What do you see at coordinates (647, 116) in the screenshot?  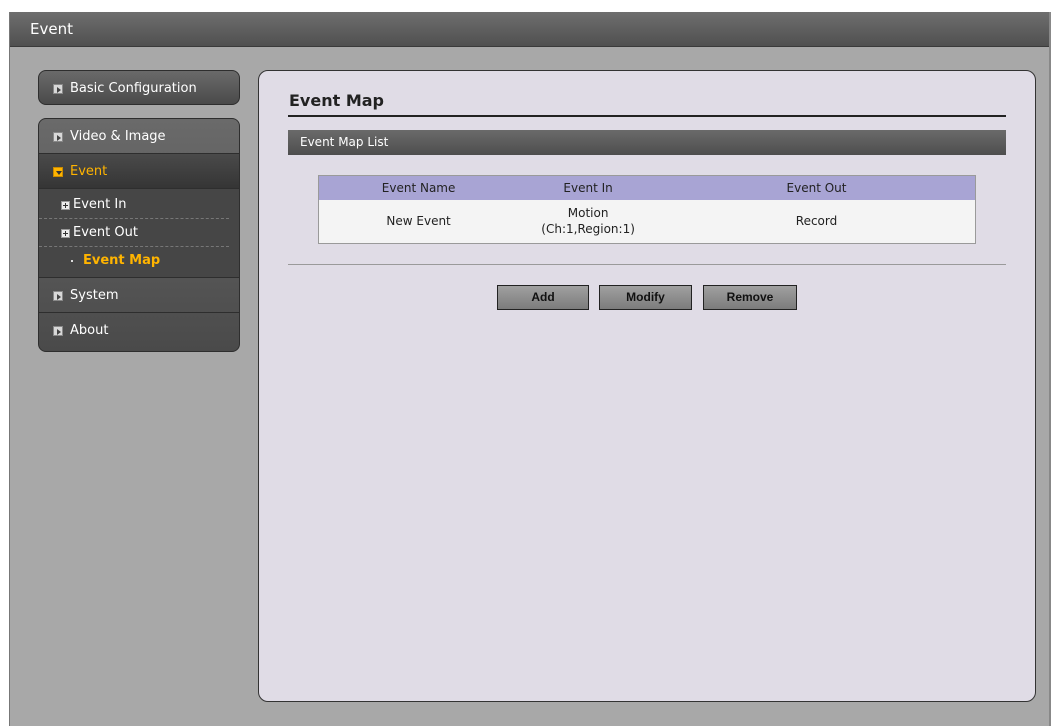 I see `title-divider` at bounding box center [647, 116].